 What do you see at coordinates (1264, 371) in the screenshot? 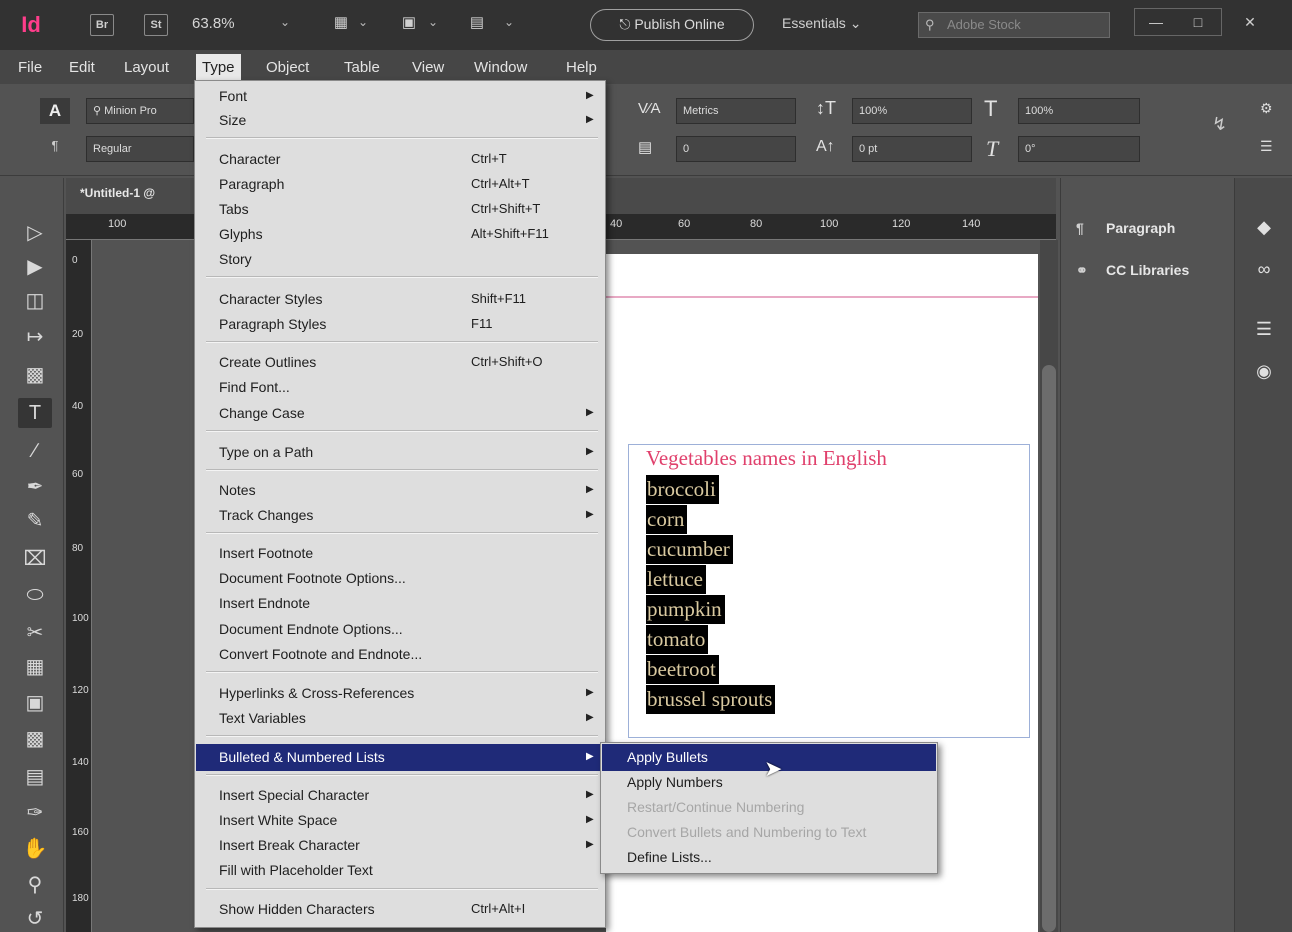
I see `color-swatches-icon: ◉` at bounding box center [1264, 371].